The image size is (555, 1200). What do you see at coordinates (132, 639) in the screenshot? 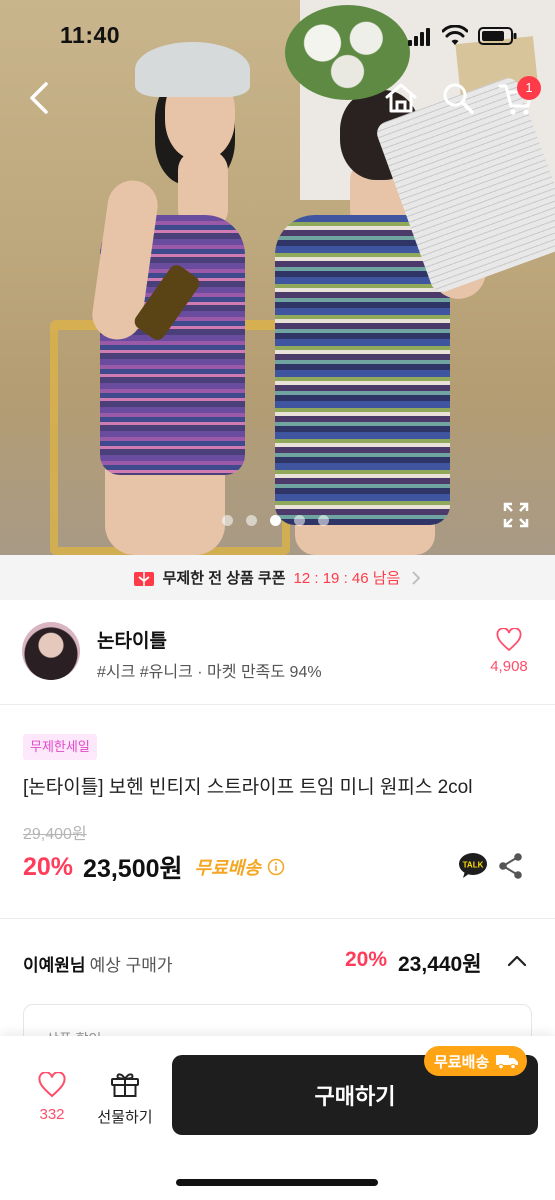
I see `shop-name: 논타이틀` at bounding box center [132, 639].